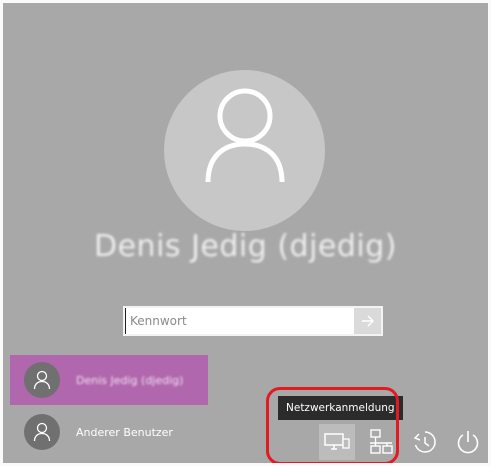 The width and height of the screenshot is (491, 466). What do you see at coordinates (340, 408) in the screenshot?
I see `tooltip: Netzwerkanmeldung` at bounding box center [340, 408].